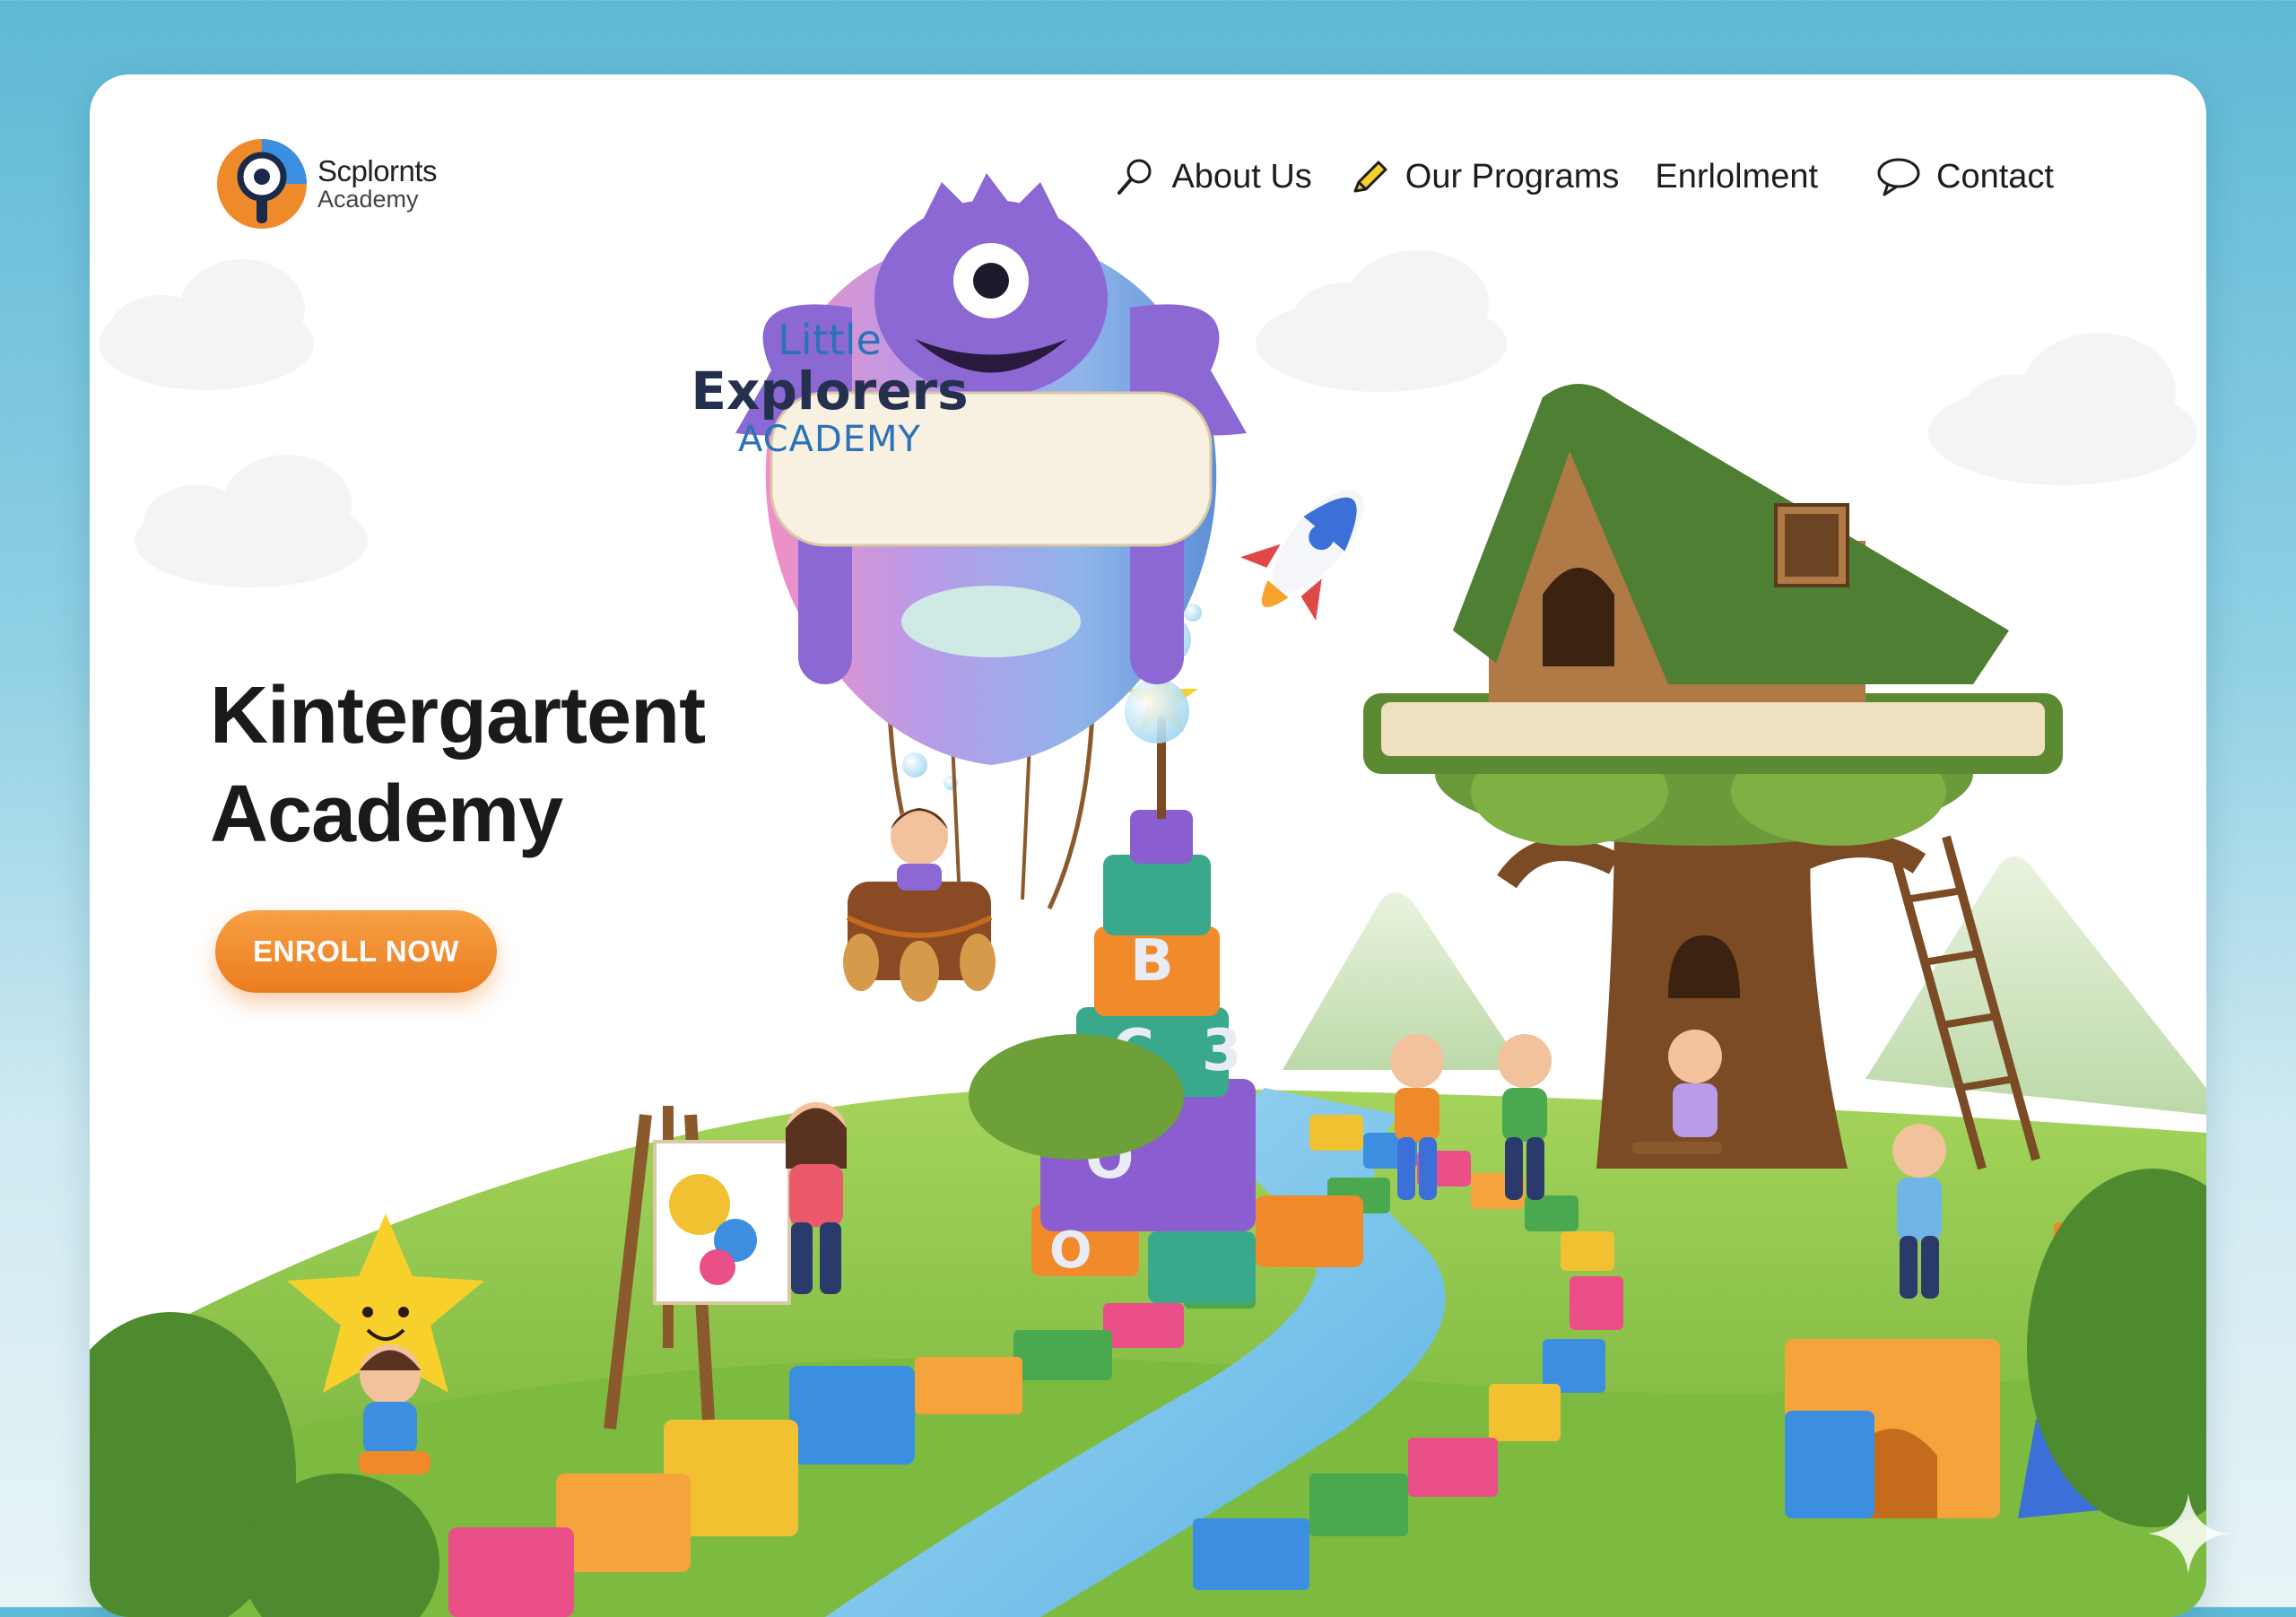  Describe the element at coordinates (377, 170) in the screenshot. I see `brand-name: Scplornts` at that location.